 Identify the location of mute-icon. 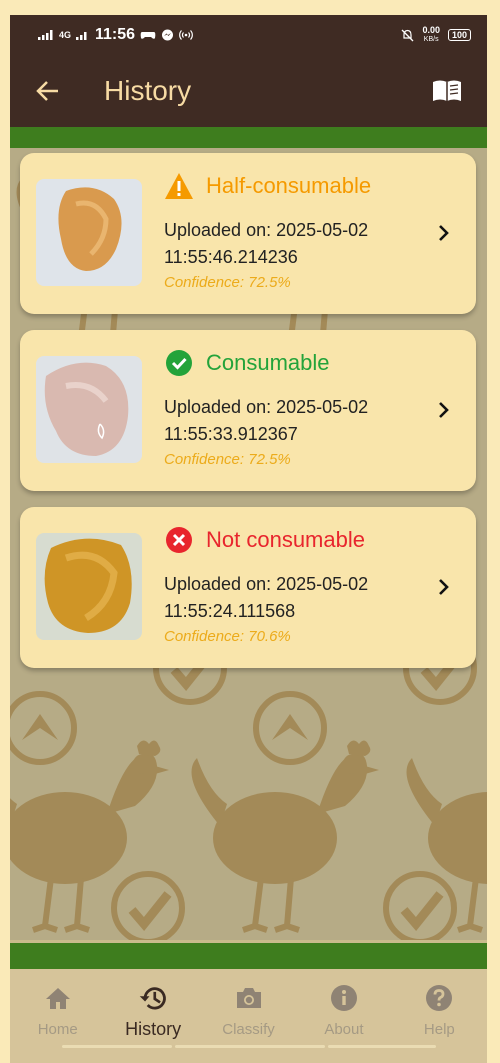
(407, 35).